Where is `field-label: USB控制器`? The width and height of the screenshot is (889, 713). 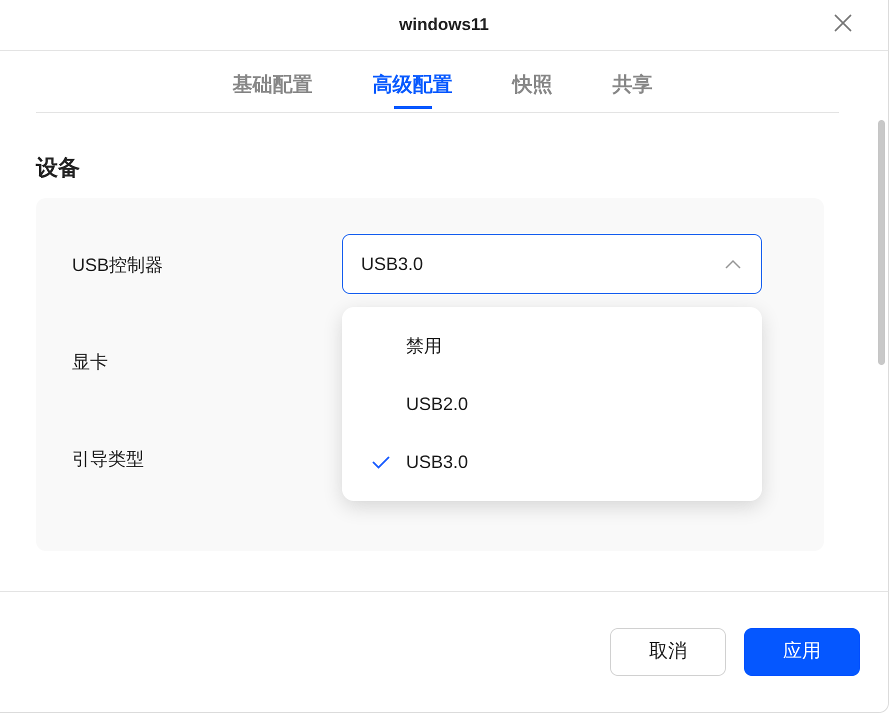 field-label: USB控制器 is located at coordinates (118, 265).